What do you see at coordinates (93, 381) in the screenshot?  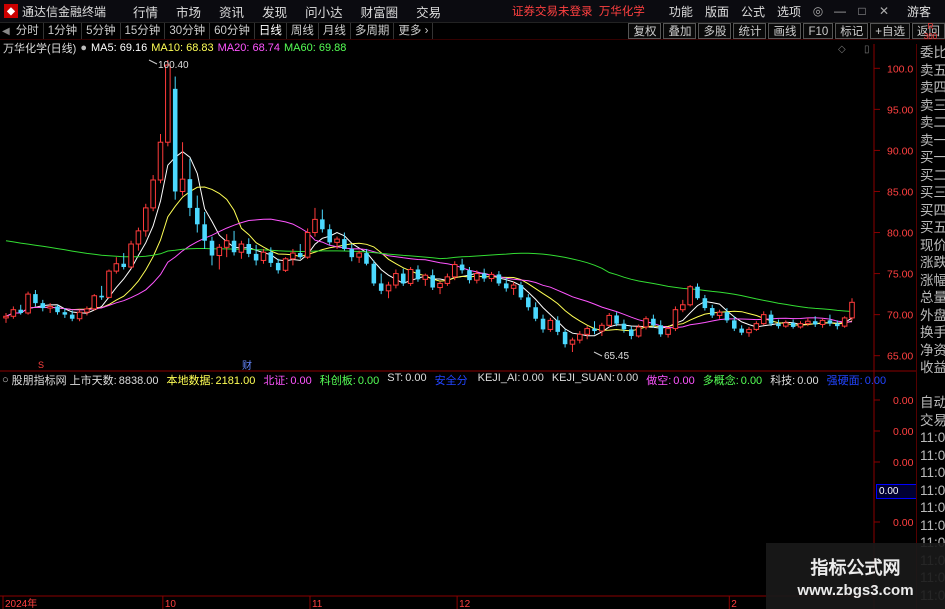 I see `indicator-item-label: 上市天数:` at bounding box center [93, 381].